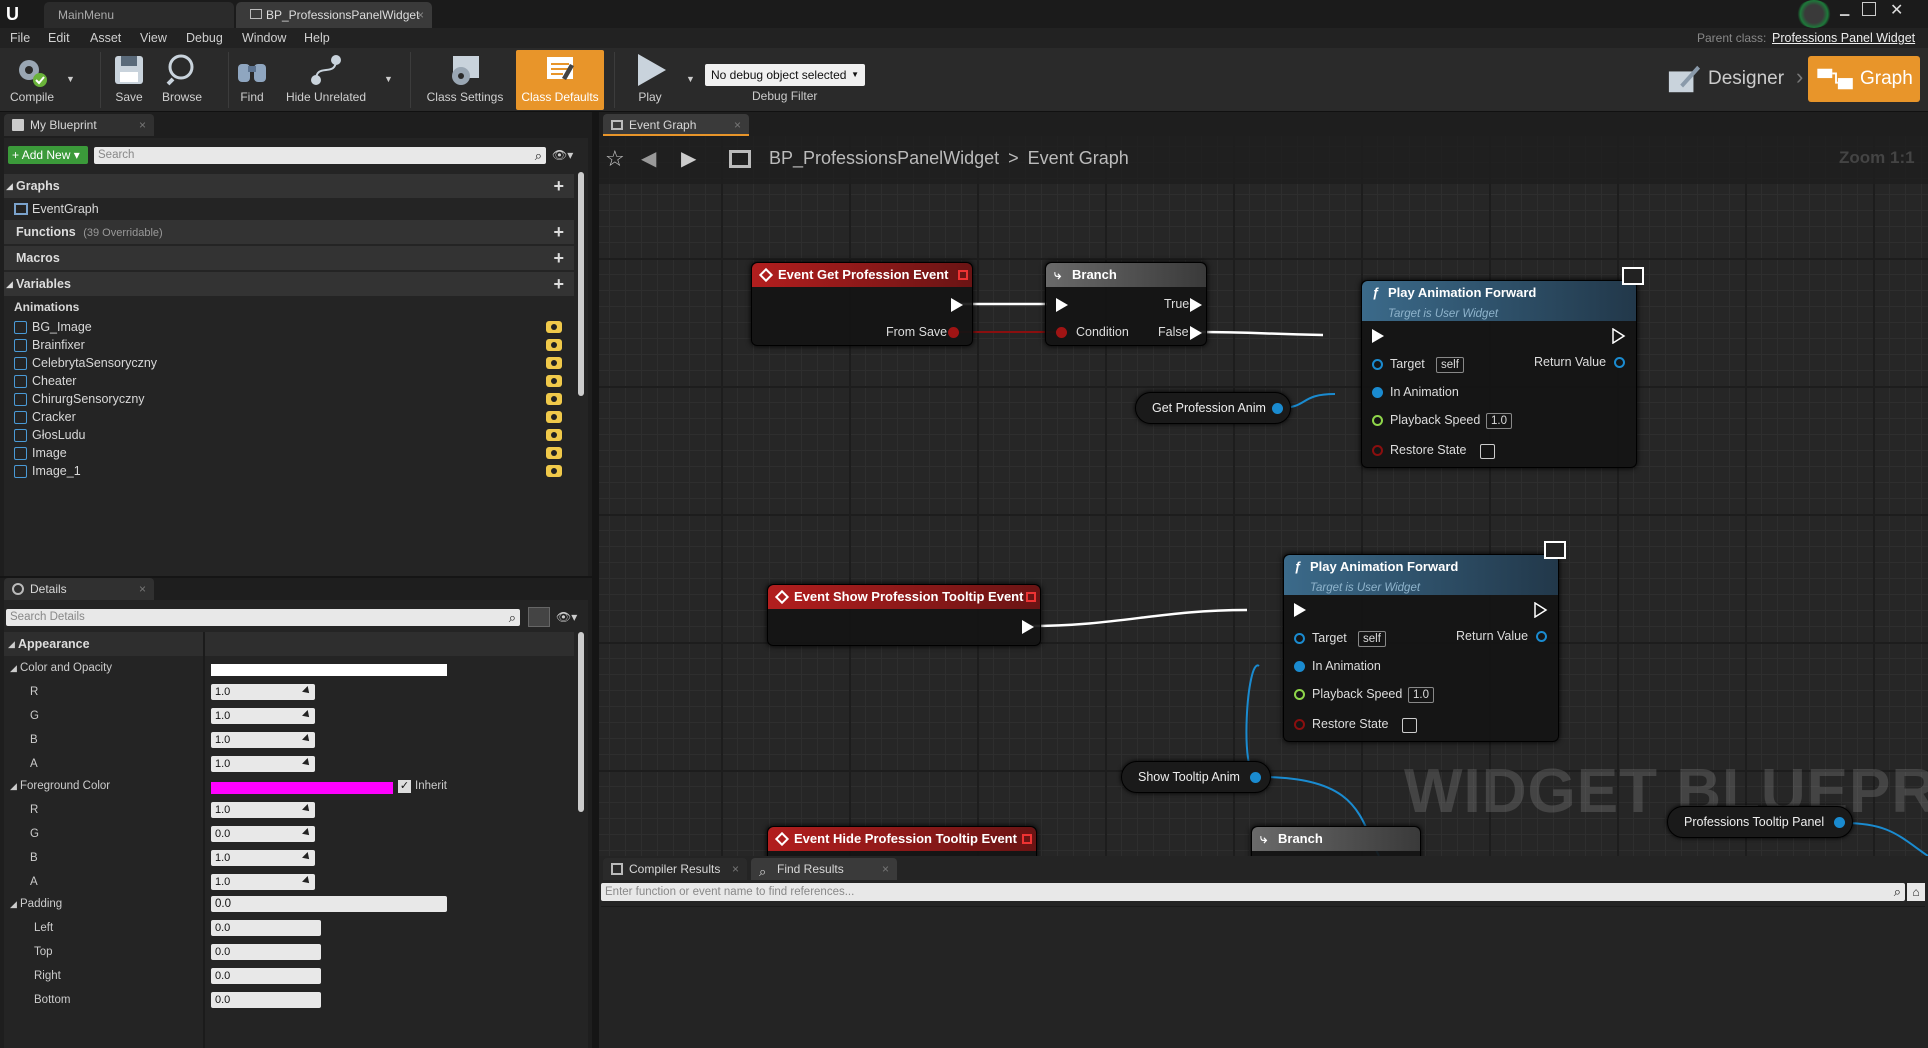 This screenshot has height=1048, width=1928. What do you see at coordinates (289, 209) in the screenshot?
I see `event-graph-item: EventGraph` at bounding box center [289, 209].